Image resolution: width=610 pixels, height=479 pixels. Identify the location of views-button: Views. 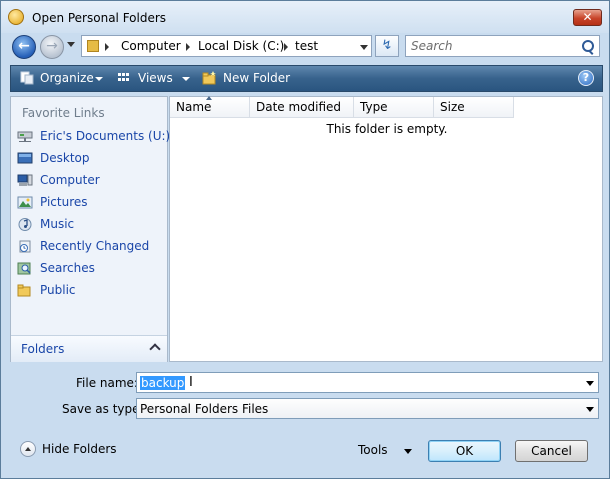
(155, 78).